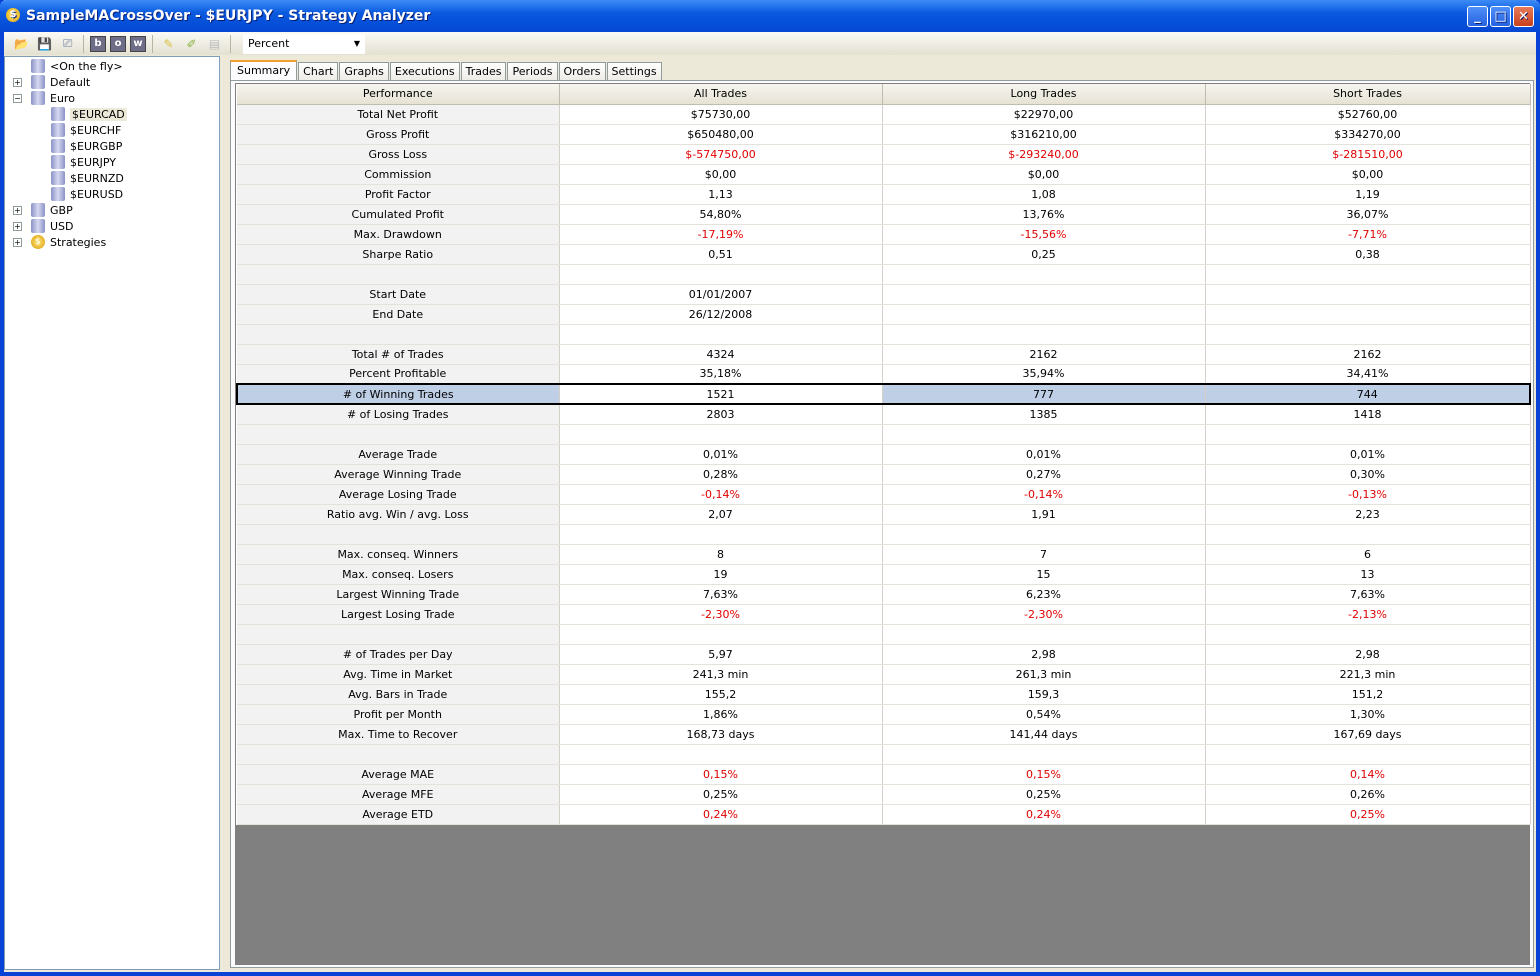  I want to click on b-button: b, so click(98, 43).